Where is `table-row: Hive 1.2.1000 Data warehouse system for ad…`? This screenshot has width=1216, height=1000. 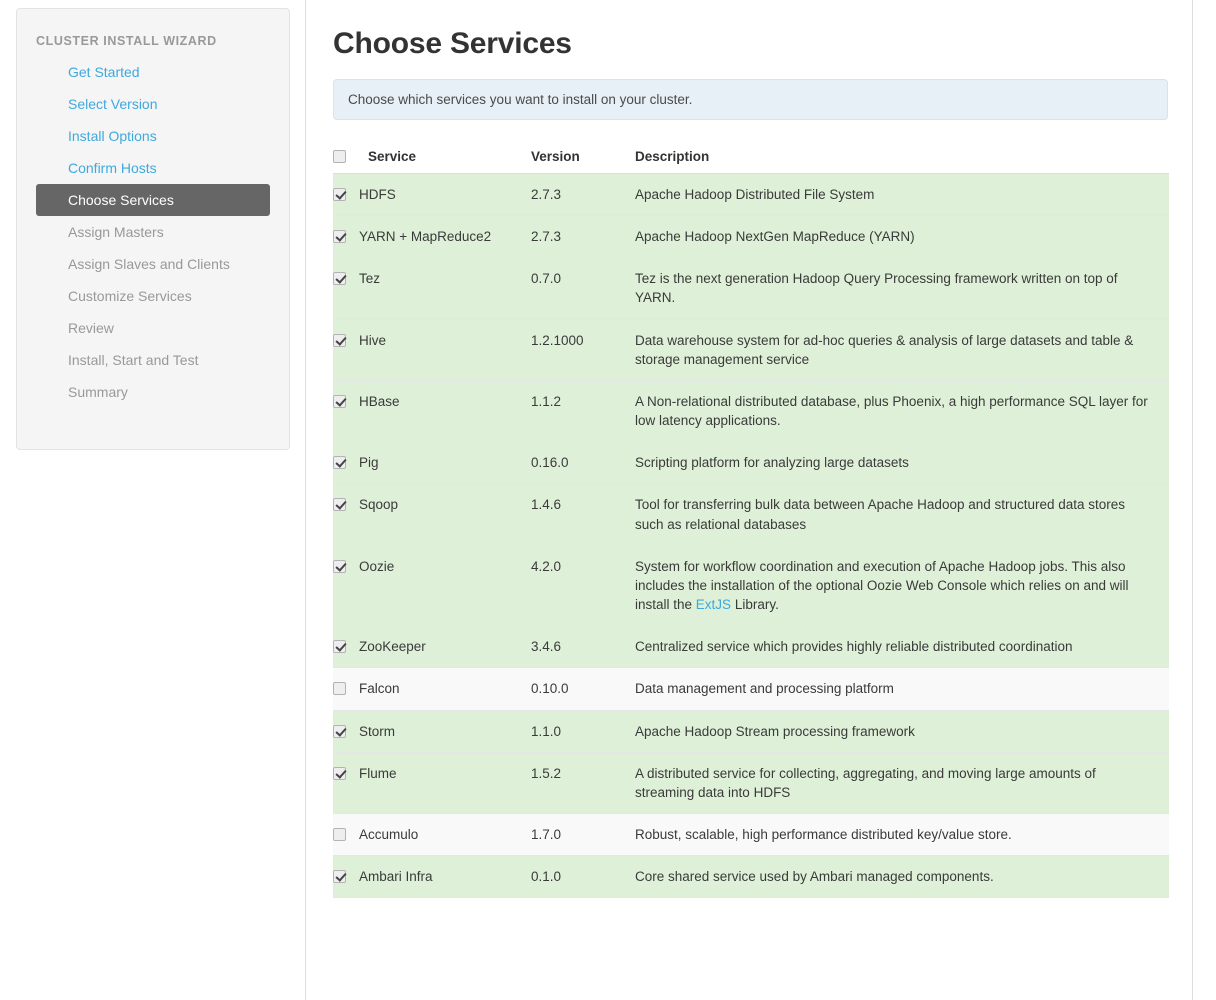
table-row: Hive 1.2.1000 Data warehouse system for ad… is located at coordinates (751, 350).